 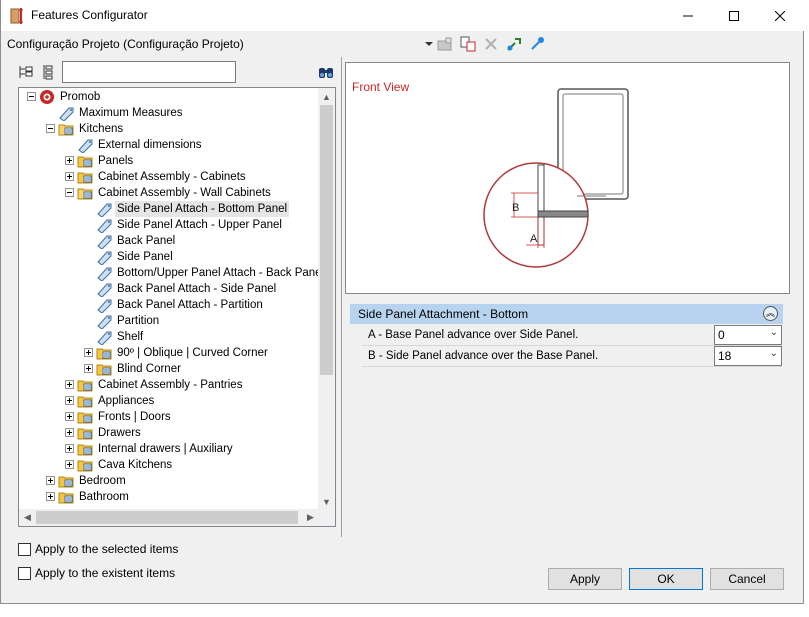 I want to click on tree-item: Side Panel Attach - Bottom Panel, so click(x=169, y=209).